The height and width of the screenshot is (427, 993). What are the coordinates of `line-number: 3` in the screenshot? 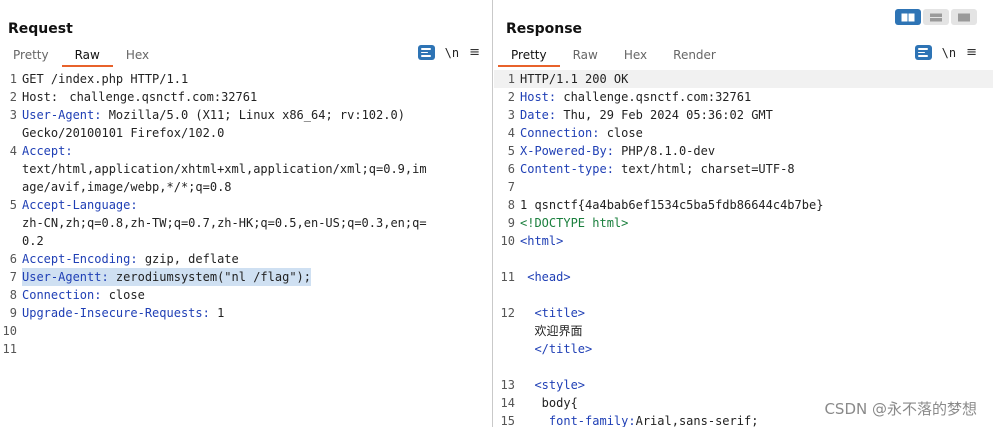 It's located at (511, 115).